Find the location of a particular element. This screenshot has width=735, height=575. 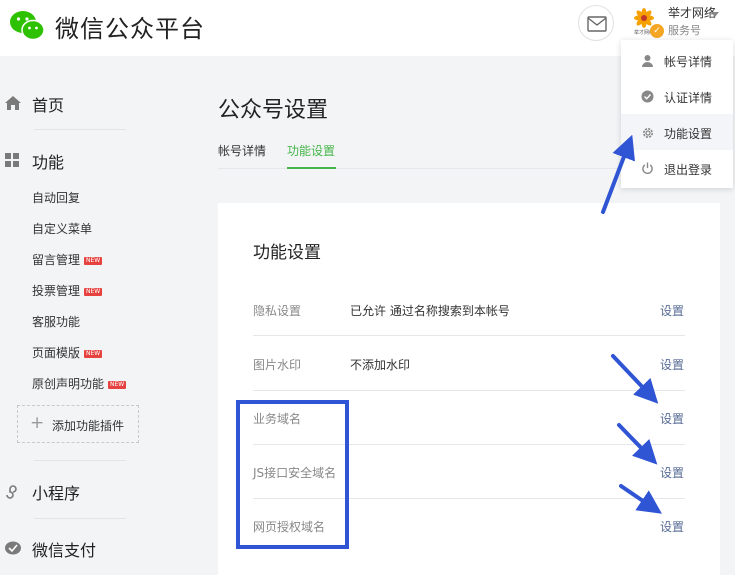

row-value-watermark: 不添加水印 is located at coordinates (380, 365).